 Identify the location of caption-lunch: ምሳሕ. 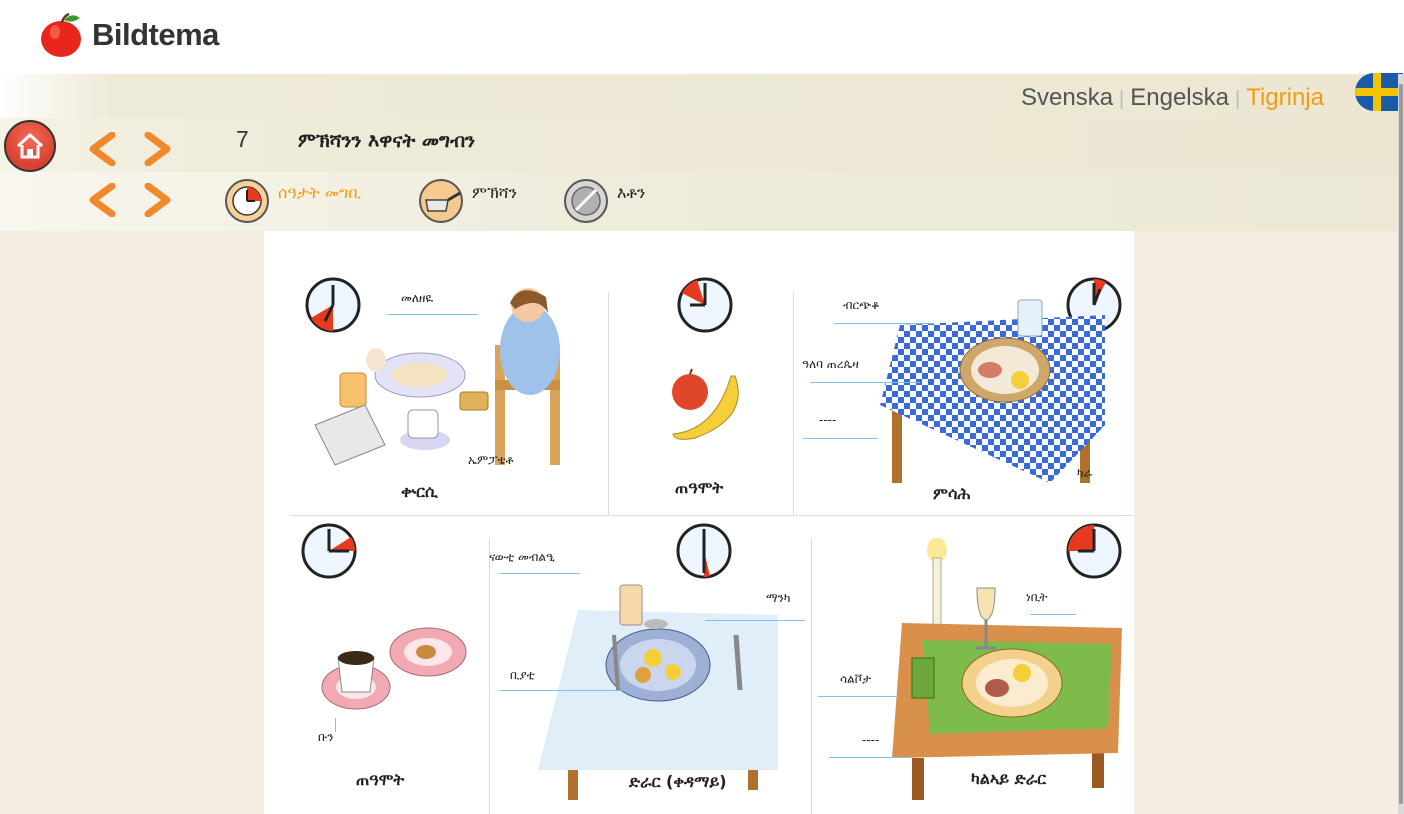
(952, 493).